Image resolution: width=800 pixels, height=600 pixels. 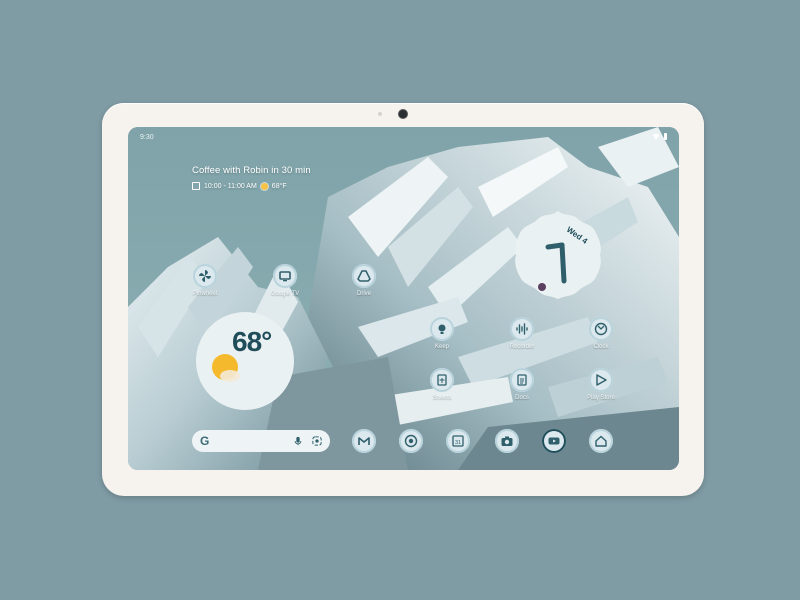 I want to click on glance-details: 10:00 - 11:00 AM 68°F, so click(x=251, y=186).